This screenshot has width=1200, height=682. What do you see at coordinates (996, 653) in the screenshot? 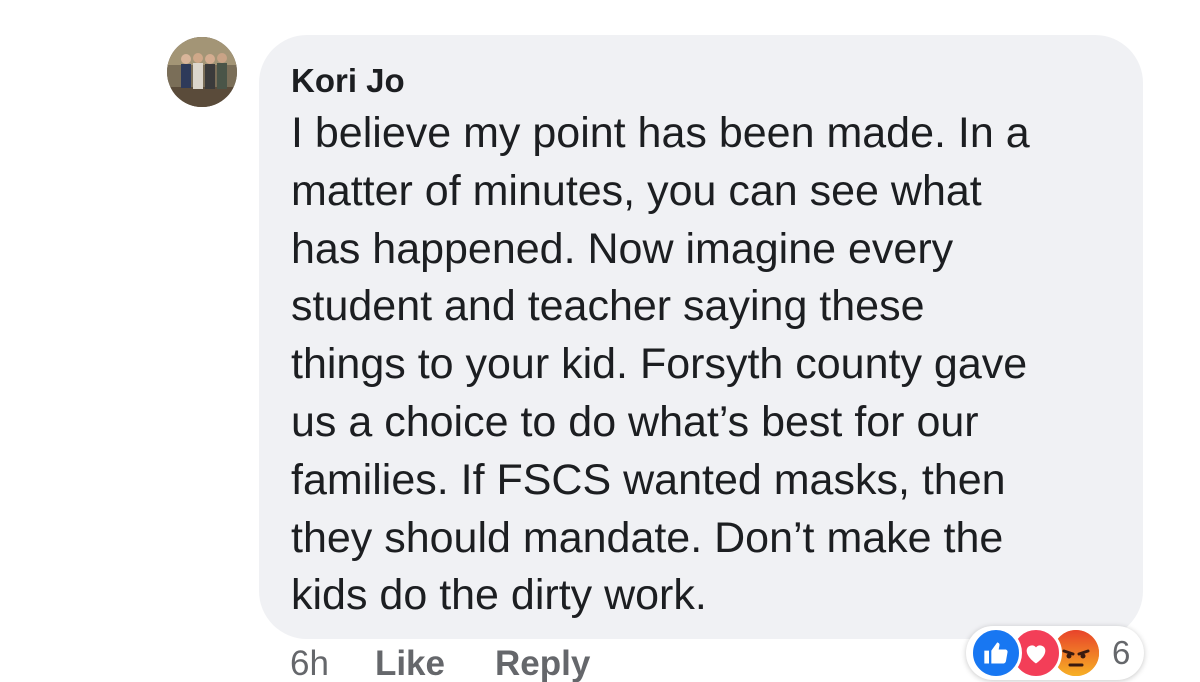
I see `like-icon` at bounding box center [996, 653].